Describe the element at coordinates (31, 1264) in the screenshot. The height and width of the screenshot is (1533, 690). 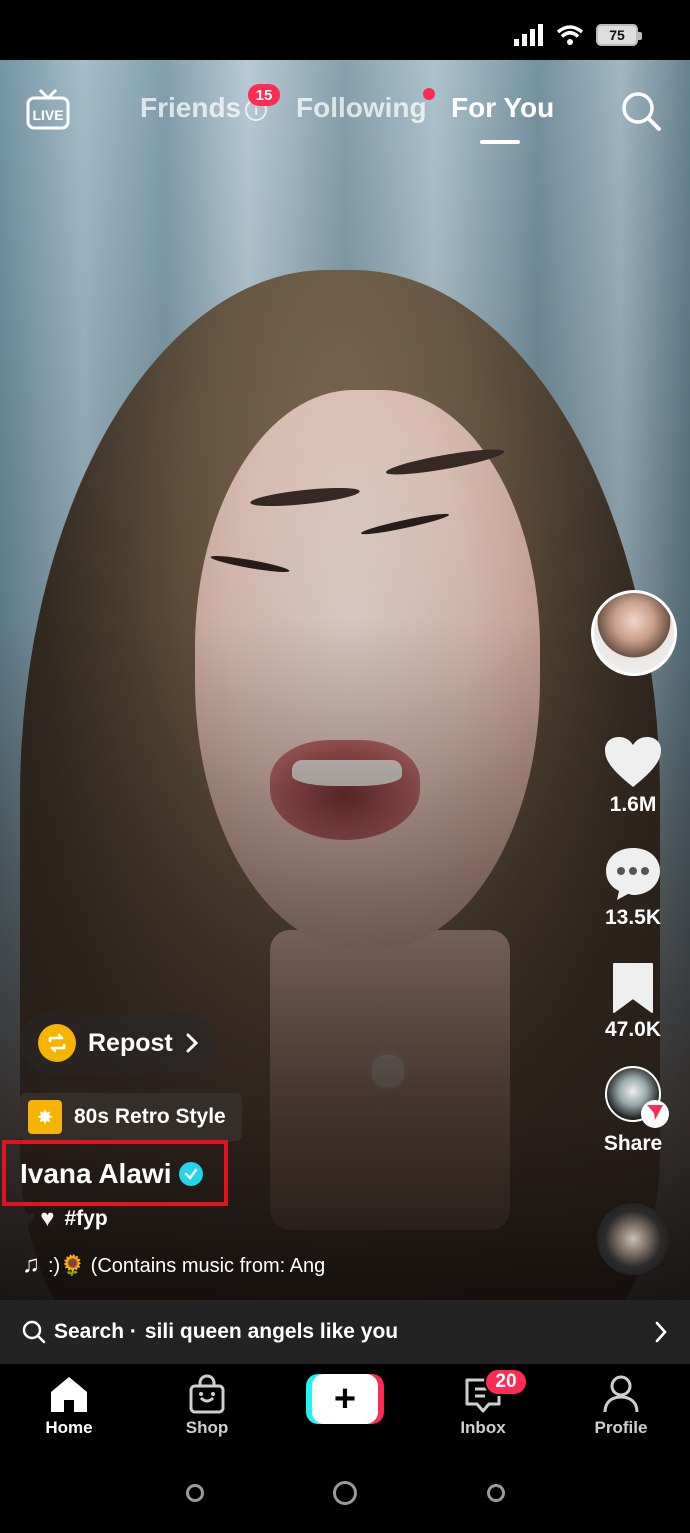
I see `music-note-icon: ♫` at that location.